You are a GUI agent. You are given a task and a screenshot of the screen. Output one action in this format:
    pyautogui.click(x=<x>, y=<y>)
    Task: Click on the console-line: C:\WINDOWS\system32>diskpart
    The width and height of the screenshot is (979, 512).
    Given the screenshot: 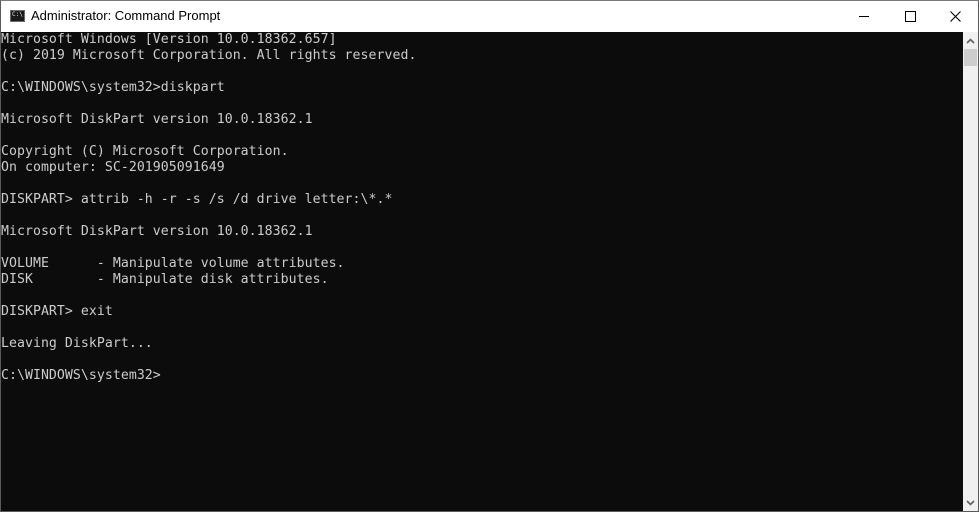 What is the action you would take?
    pyautogui.click(x=113, y=87)
    